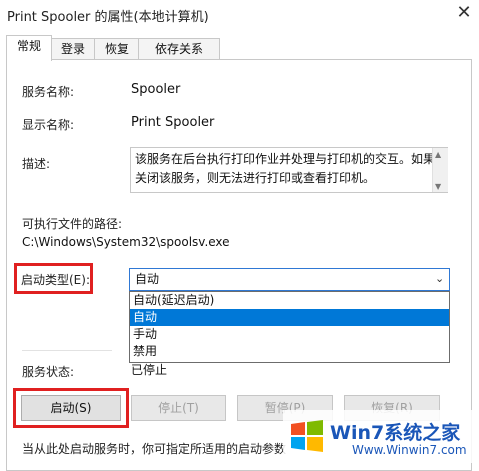 Image resolution: width=479 pixels, height=471 pixels. What do you see at coordinates (395, 433) in the screenshot?
I see `watermark-brand: Win7系统之家` at bounding box center [395, 433].